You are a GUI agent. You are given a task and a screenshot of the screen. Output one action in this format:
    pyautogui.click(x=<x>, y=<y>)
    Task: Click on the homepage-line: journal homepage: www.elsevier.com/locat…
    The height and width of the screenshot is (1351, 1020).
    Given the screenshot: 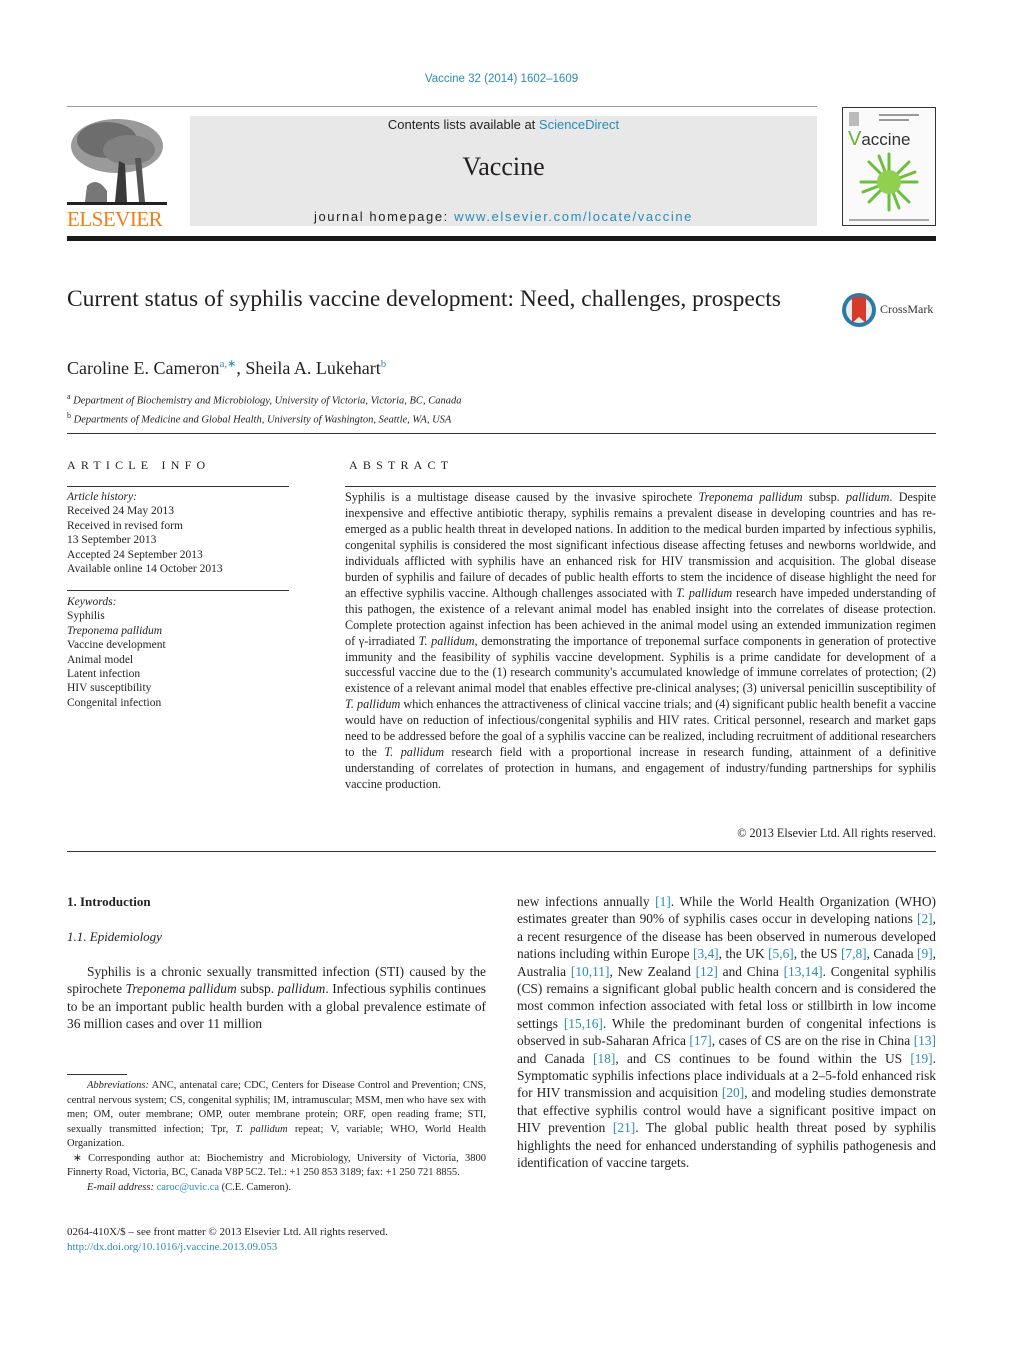 What is the action you would take?
    pyautogui.click(x=503, y=216)
    